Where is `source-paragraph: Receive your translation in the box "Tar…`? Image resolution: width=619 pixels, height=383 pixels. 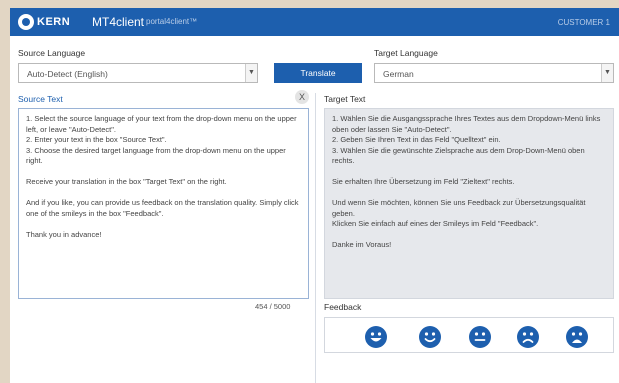 source-paragraph: Receive your translation in the box "Tar… is located at coordinates (126, 181).